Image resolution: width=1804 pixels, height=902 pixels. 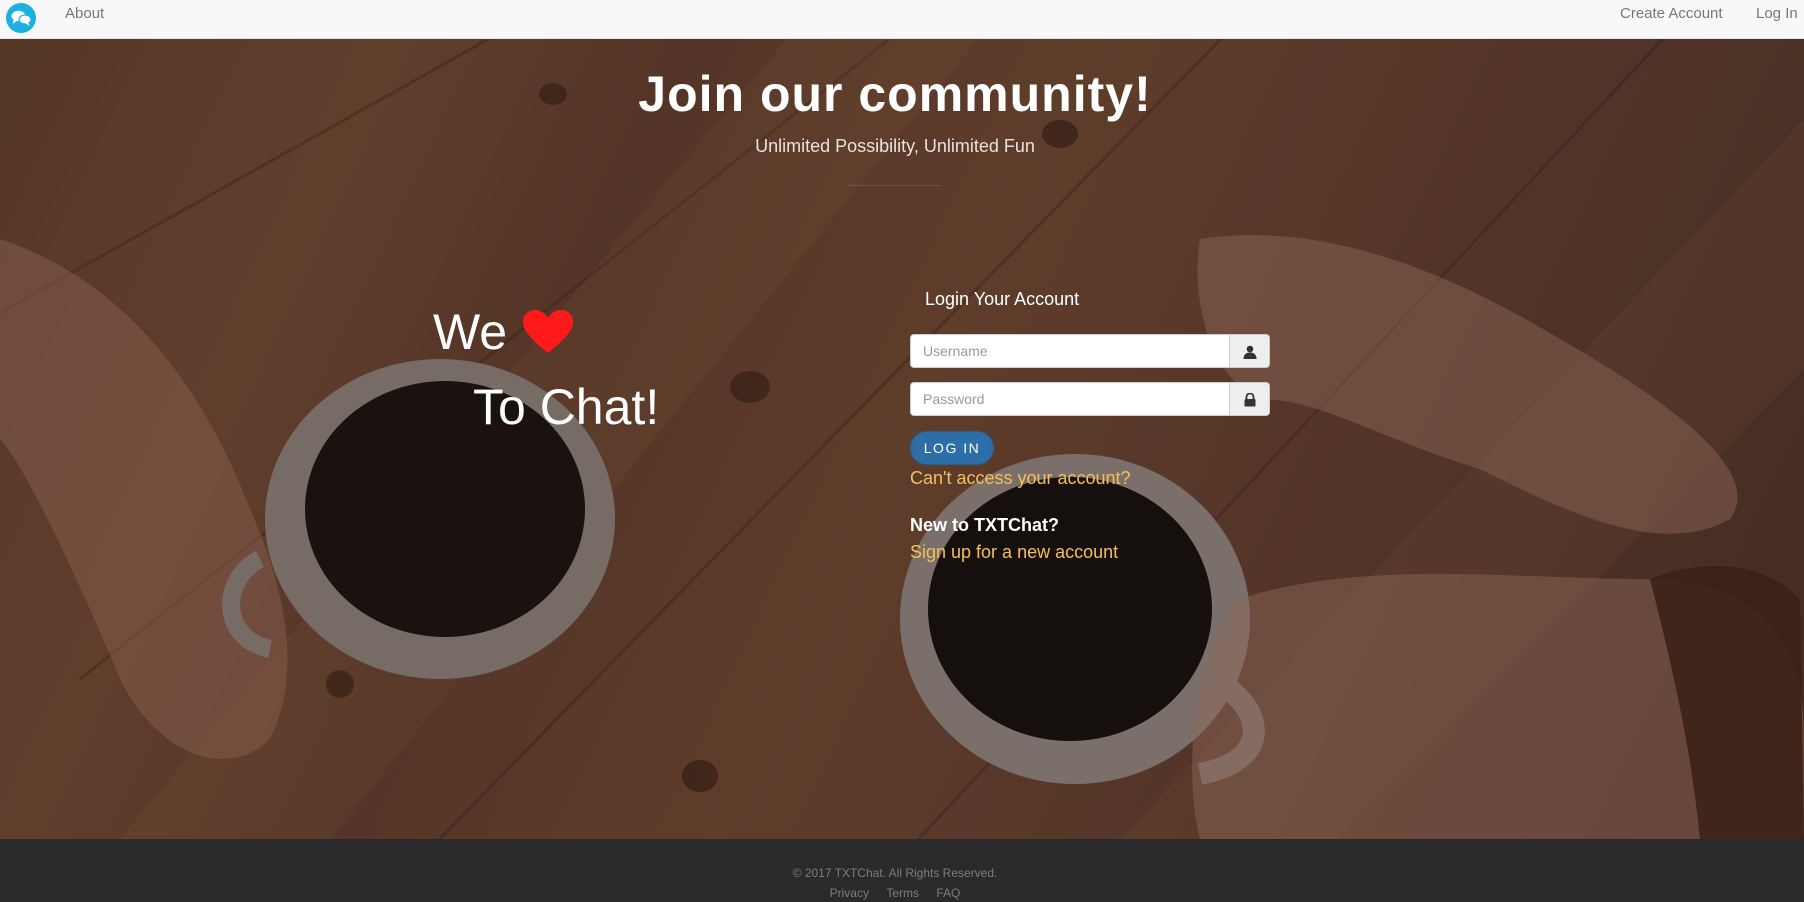 I want to click on footer-faq-link: FAQ, so click(x=948, y=893).